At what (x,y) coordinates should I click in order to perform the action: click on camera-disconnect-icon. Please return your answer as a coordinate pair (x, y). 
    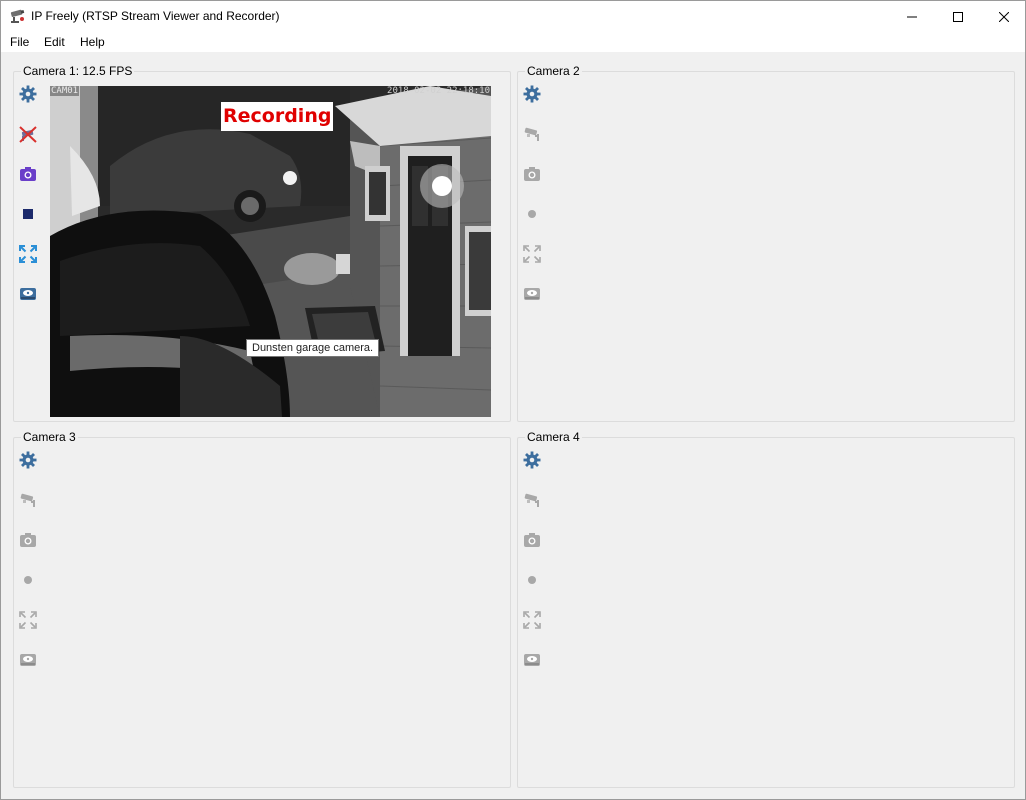
    Looking at the image, I should click on (28, 134).